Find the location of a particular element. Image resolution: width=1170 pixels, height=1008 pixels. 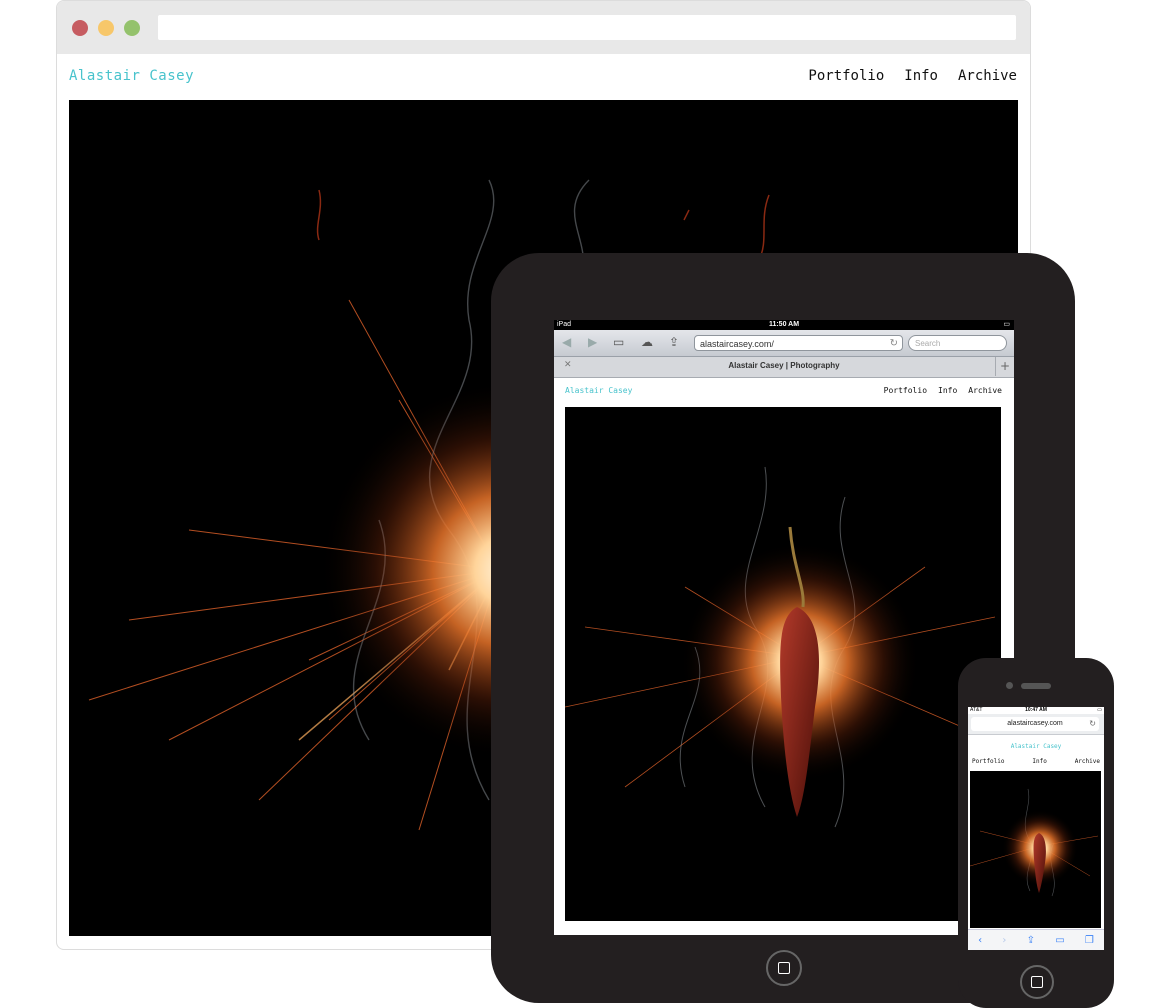

ipad-tab-bar: ✕ Alastair Casey | Photography + is located at coordinates (784, 367).